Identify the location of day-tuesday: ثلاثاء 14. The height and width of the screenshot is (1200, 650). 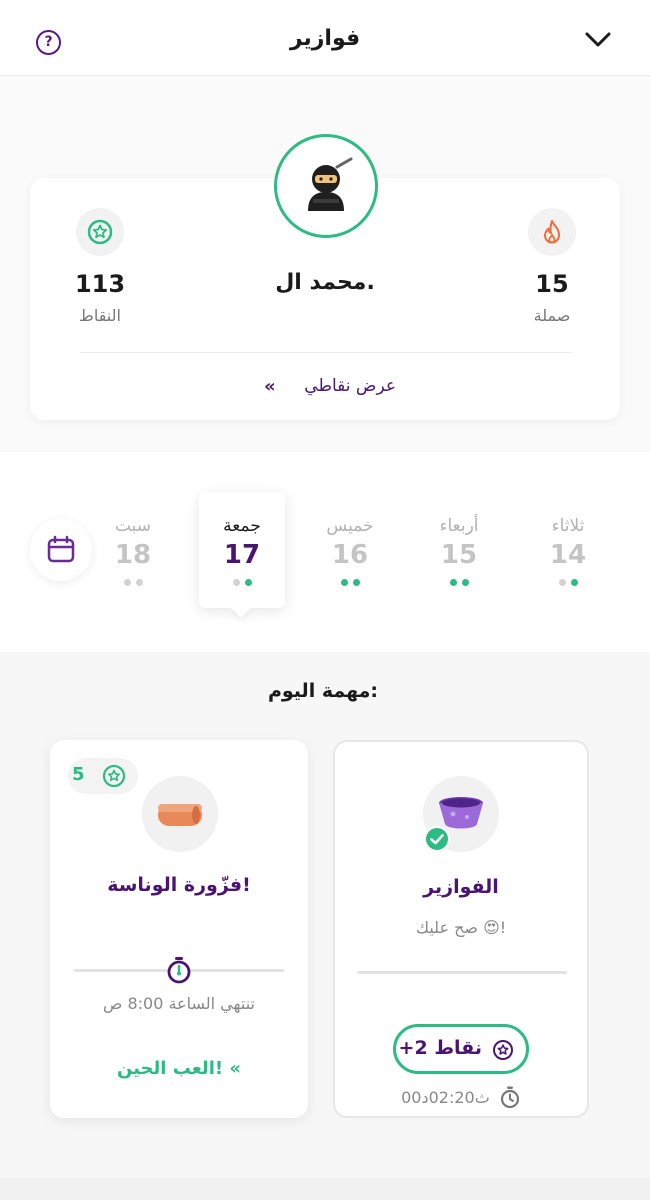
(568, 551).